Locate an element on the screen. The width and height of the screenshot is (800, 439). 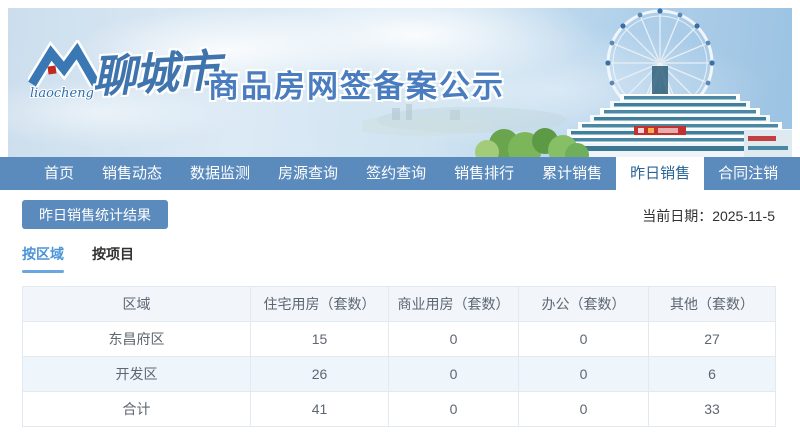
tab-by-region: 按区域 is located at coordinates (43, 258).